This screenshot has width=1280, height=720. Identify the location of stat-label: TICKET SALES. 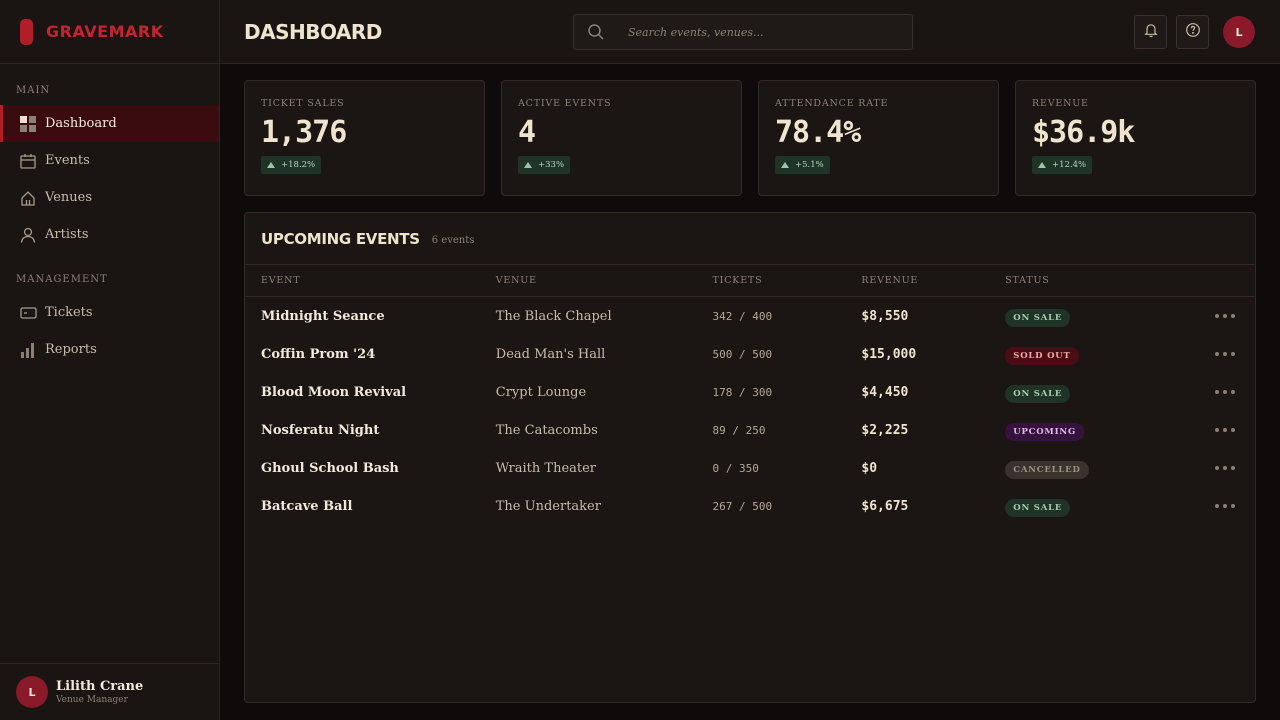
(303, 103).